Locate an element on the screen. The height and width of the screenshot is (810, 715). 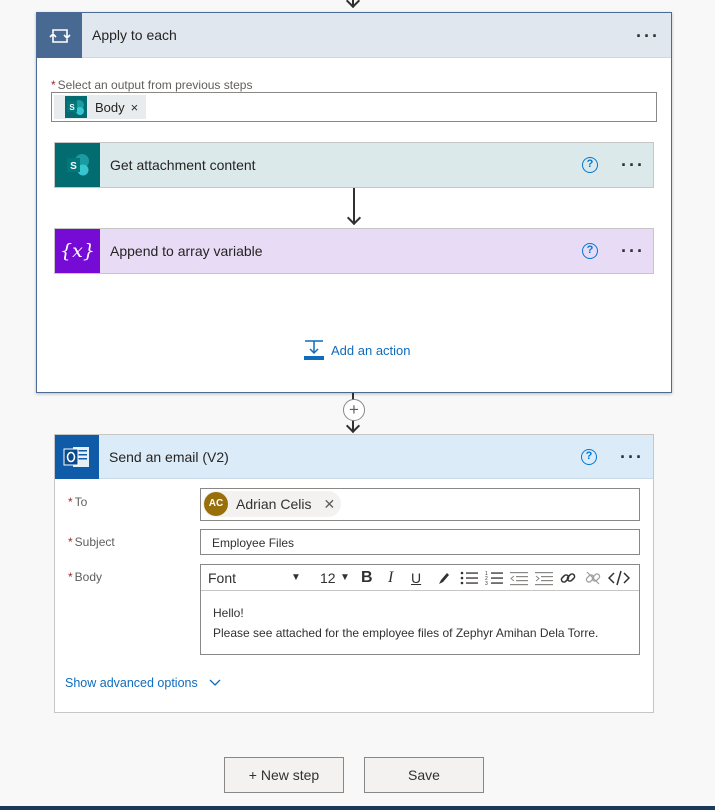
rich-text-toolbar: Font ▼ 12 ▼ B I U 123 is located at coordinates (420, 578).